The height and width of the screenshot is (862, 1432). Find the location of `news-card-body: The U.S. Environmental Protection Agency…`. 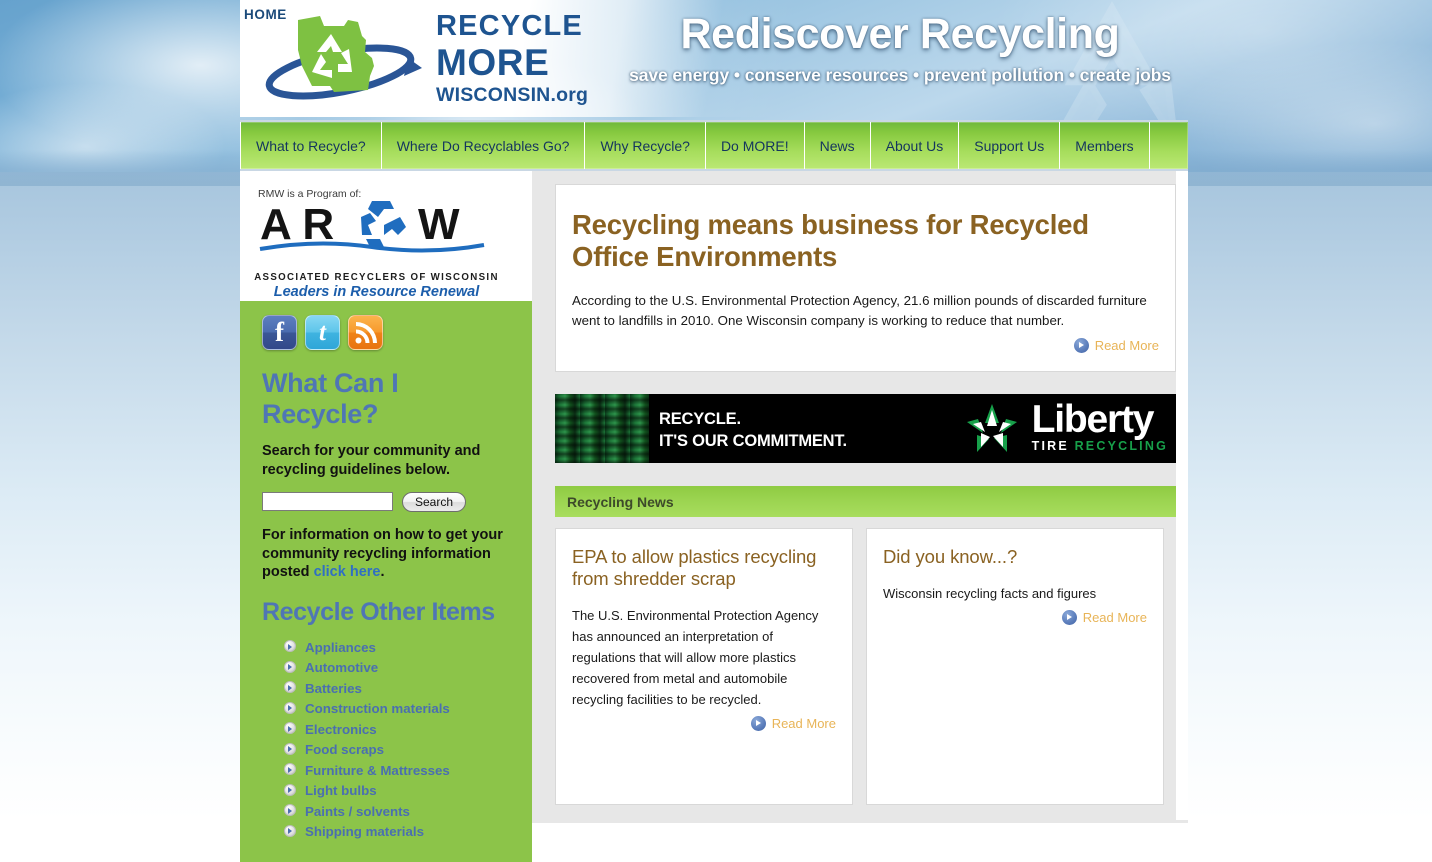

news-card-body: The U.S. Environmental Protection Agency… is located at coordinates (695, 657).